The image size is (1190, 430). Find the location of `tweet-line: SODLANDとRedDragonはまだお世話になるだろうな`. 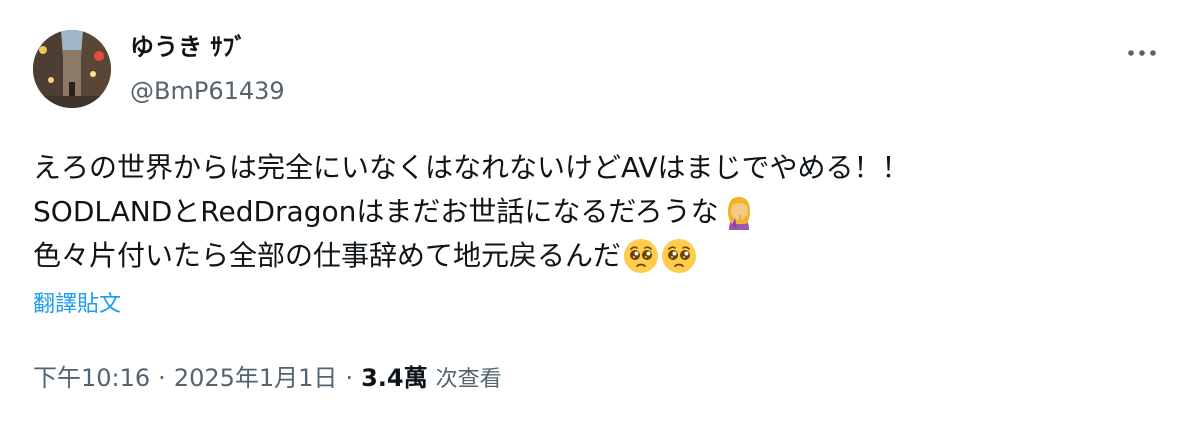

tweet-line: SODLANDとRedDragonはまだお世話になるだろうな is located at coordinates (593, 212).